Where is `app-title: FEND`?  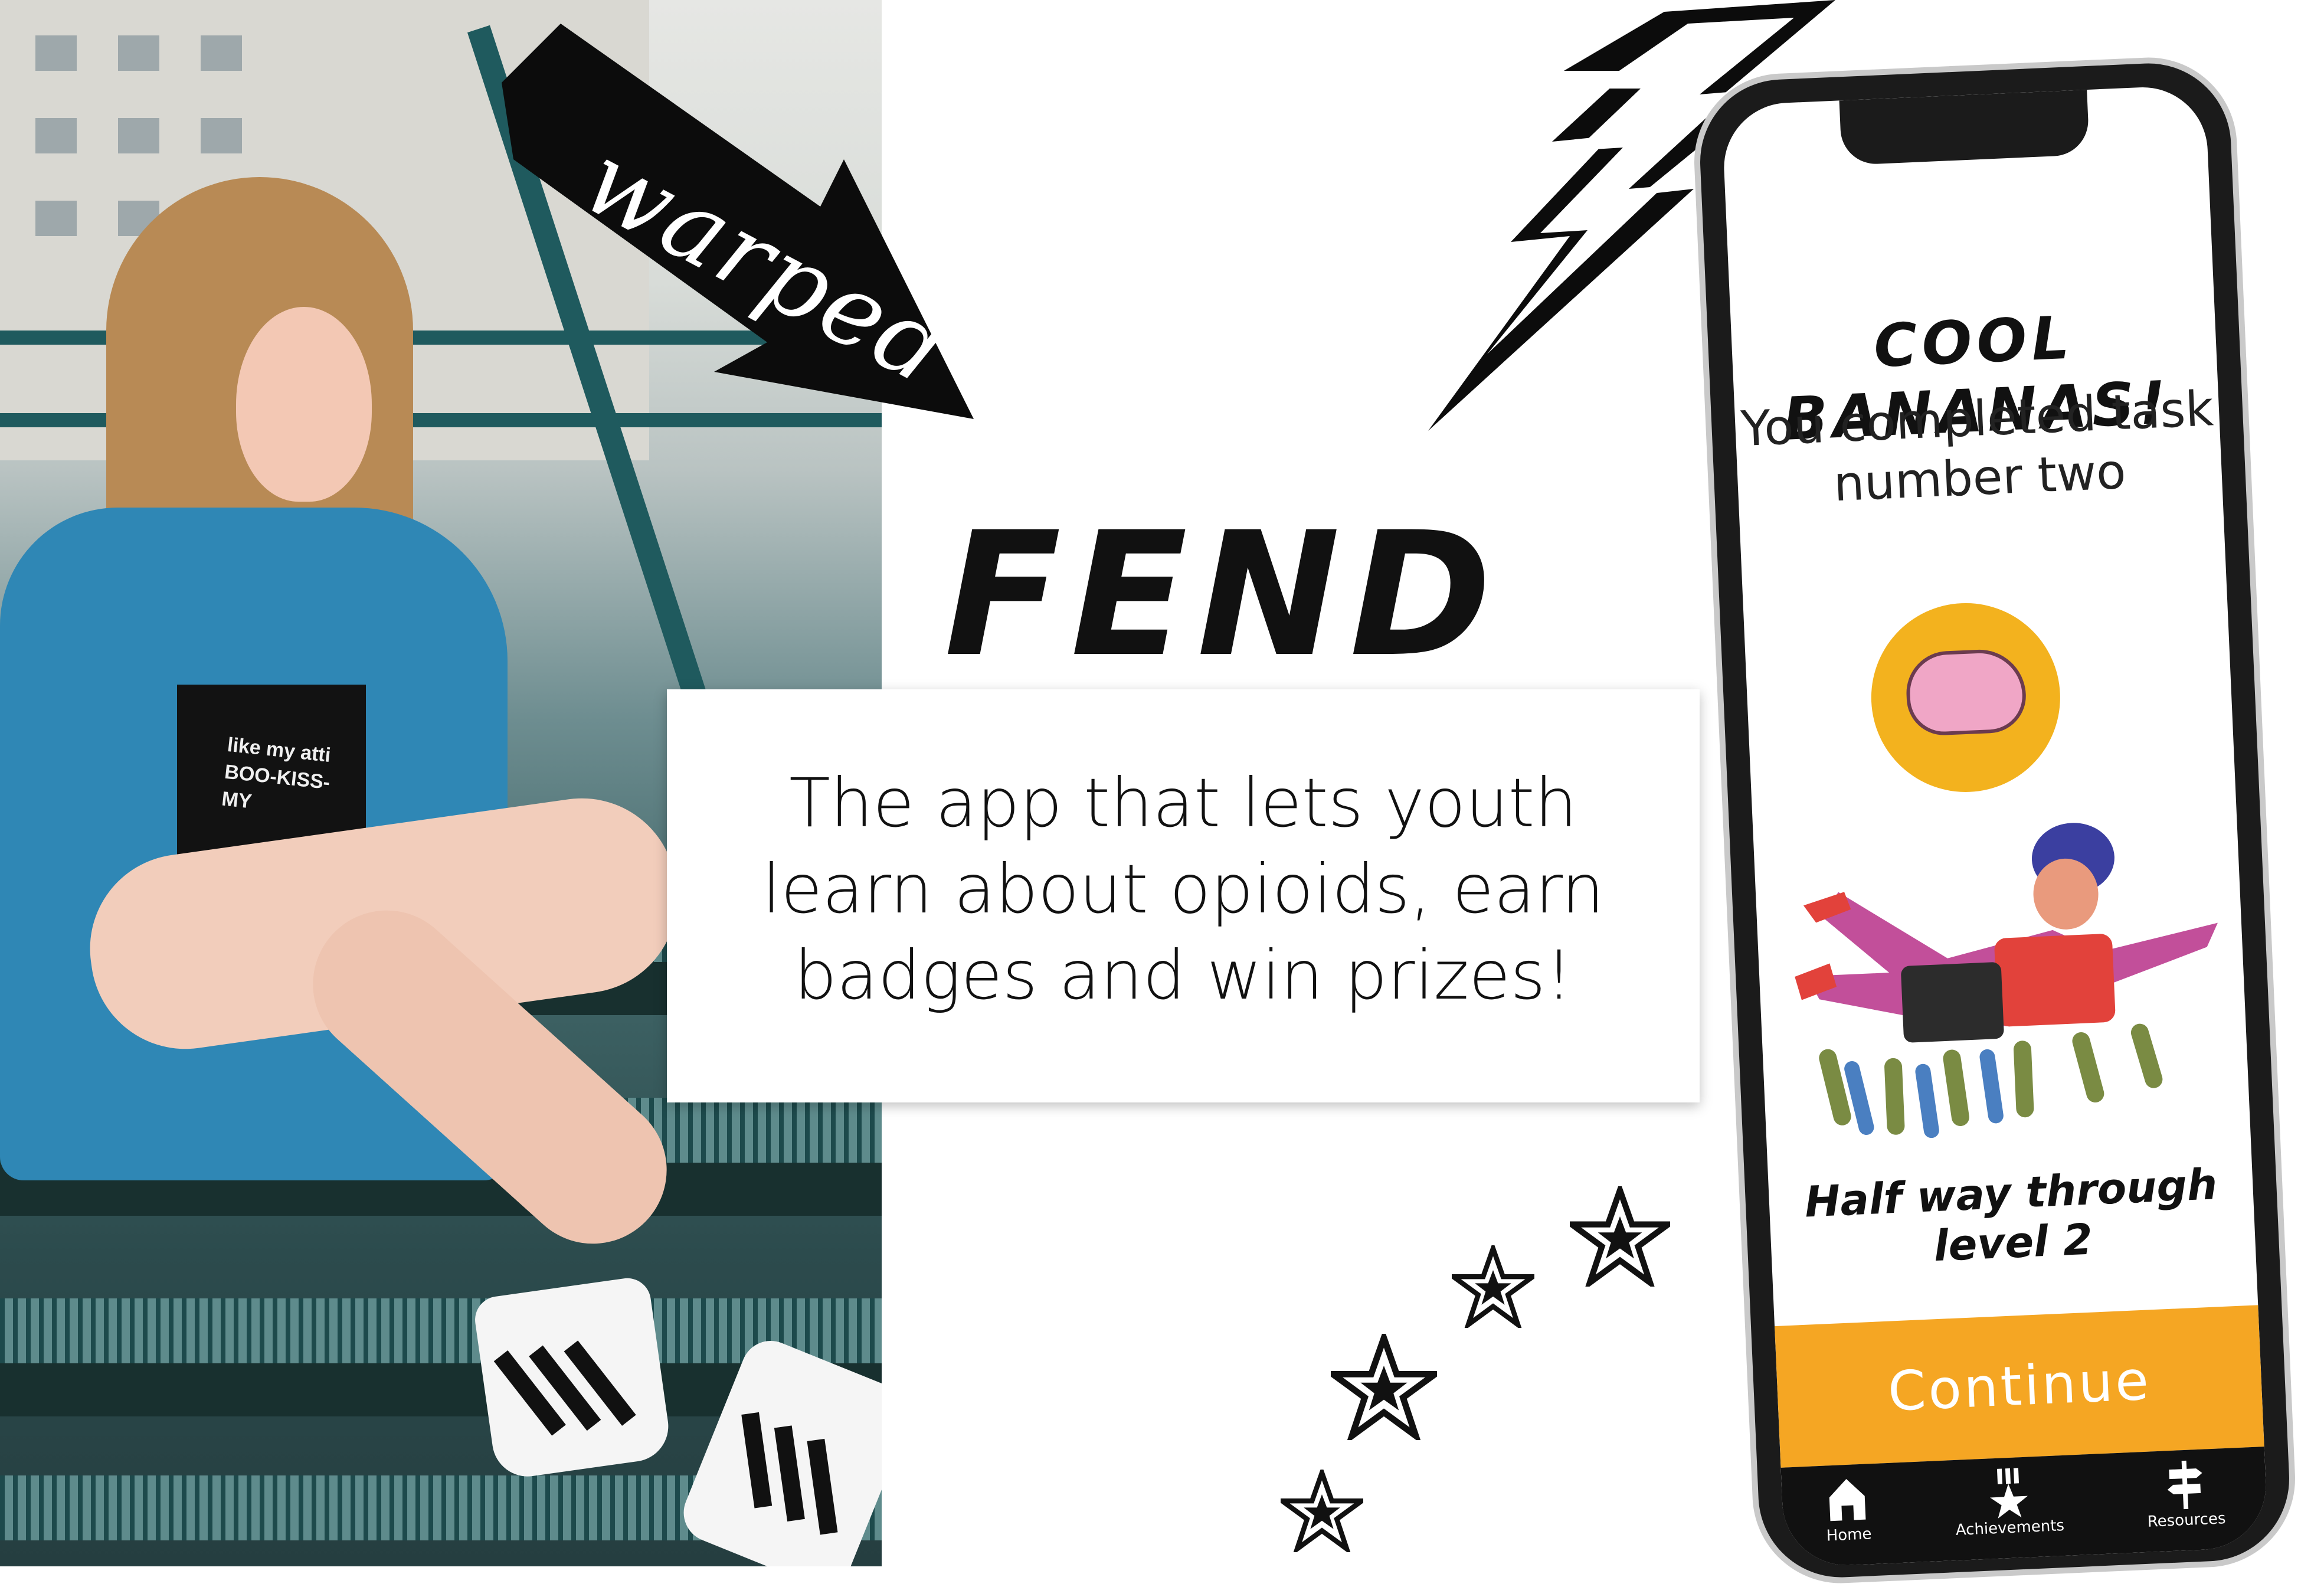
app-title: FEND is located at coordinates (1222, 595).